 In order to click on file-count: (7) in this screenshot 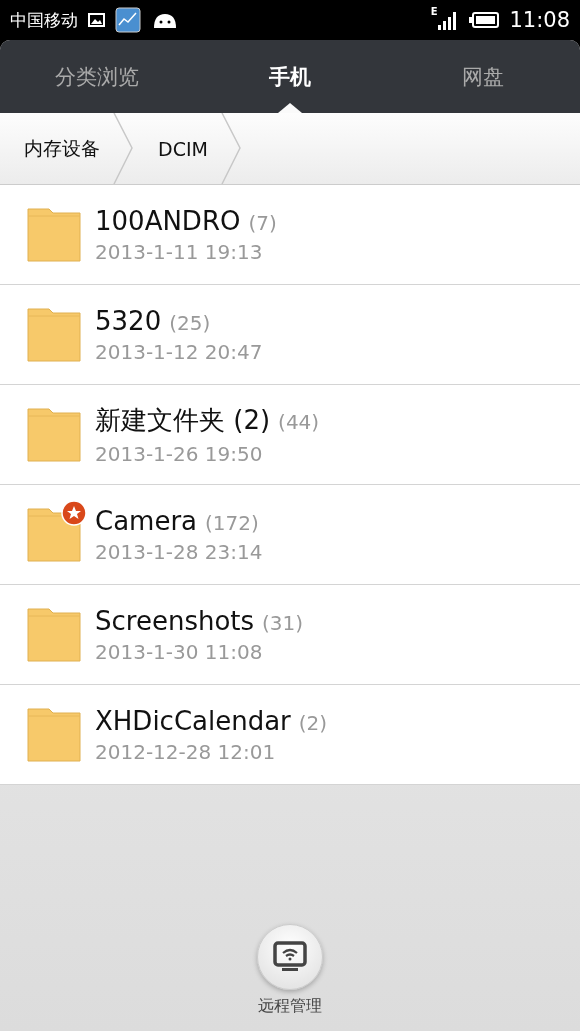, I will do `click(262, 222)`.